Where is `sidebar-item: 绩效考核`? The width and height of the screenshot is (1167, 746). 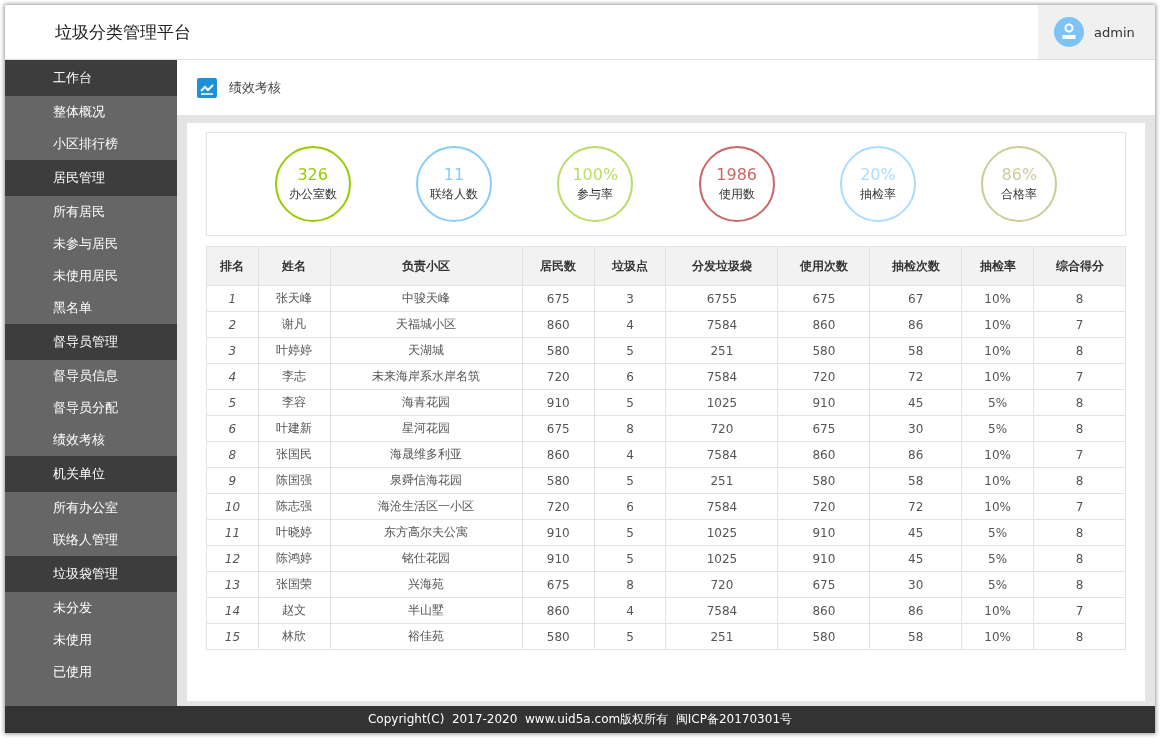 sidebar-item: 绩效考核 is located at coordinates (91, 440).